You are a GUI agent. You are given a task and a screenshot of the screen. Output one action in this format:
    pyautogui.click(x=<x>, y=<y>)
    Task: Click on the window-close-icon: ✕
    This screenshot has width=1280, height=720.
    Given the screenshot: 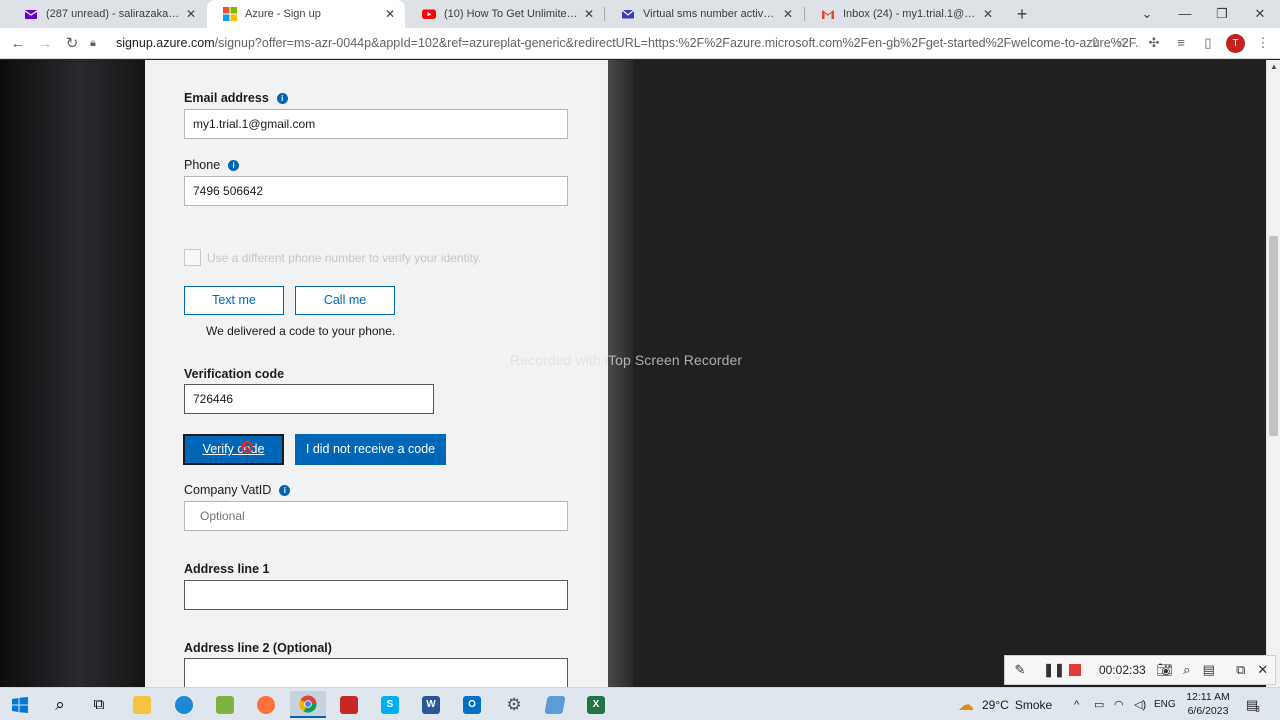 What is the action you would take?
    pyautogui.click(x=1260, y=14)
    